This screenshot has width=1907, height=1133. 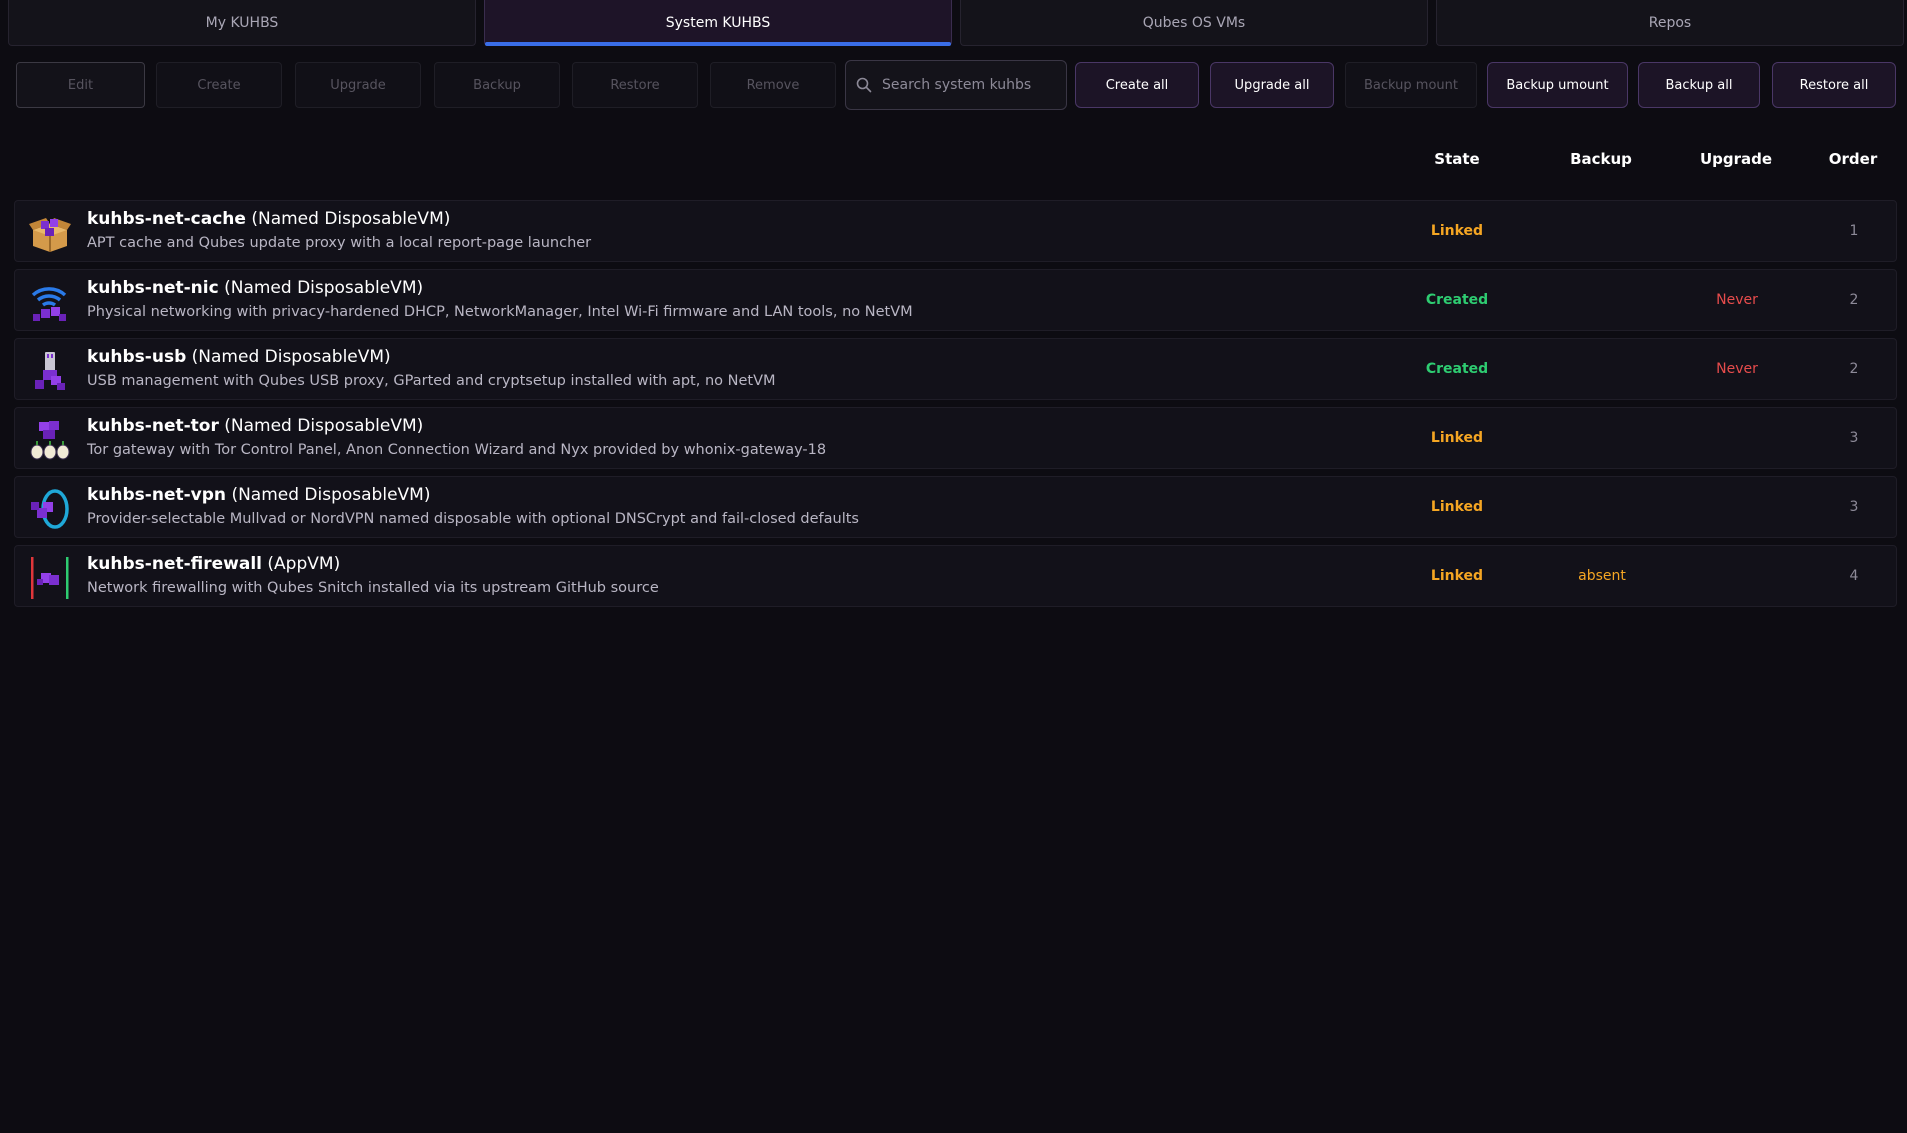 I want to click on restore-button: Restore, so click(x=635, y=85).